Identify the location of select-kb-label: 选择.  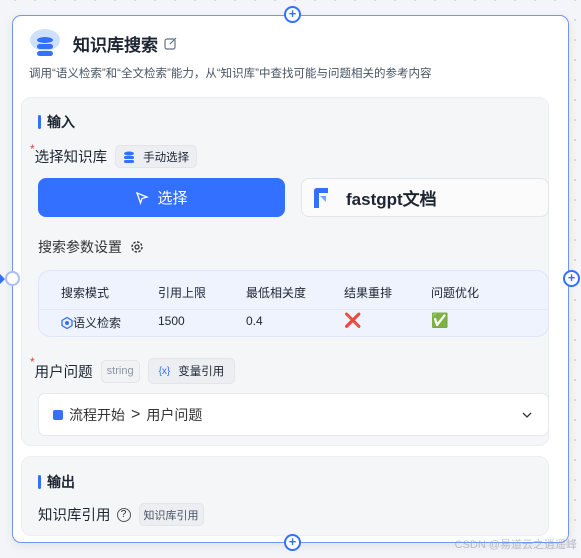
(172, 198).